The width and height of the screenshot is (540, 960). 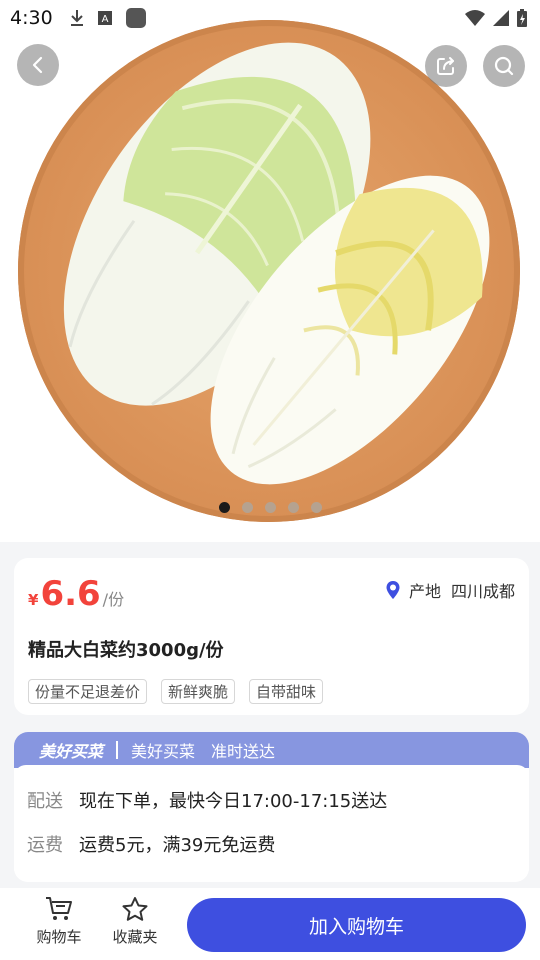 I want to click on banner-divider, so click(x=117, y=750).